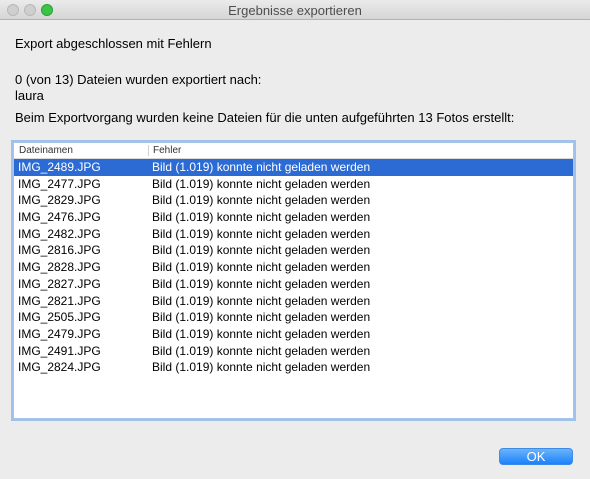 The width and height of the screenshot is (590, 479). I want to click on filename-cell: IMG_2824.JPG, so click(59, 367).